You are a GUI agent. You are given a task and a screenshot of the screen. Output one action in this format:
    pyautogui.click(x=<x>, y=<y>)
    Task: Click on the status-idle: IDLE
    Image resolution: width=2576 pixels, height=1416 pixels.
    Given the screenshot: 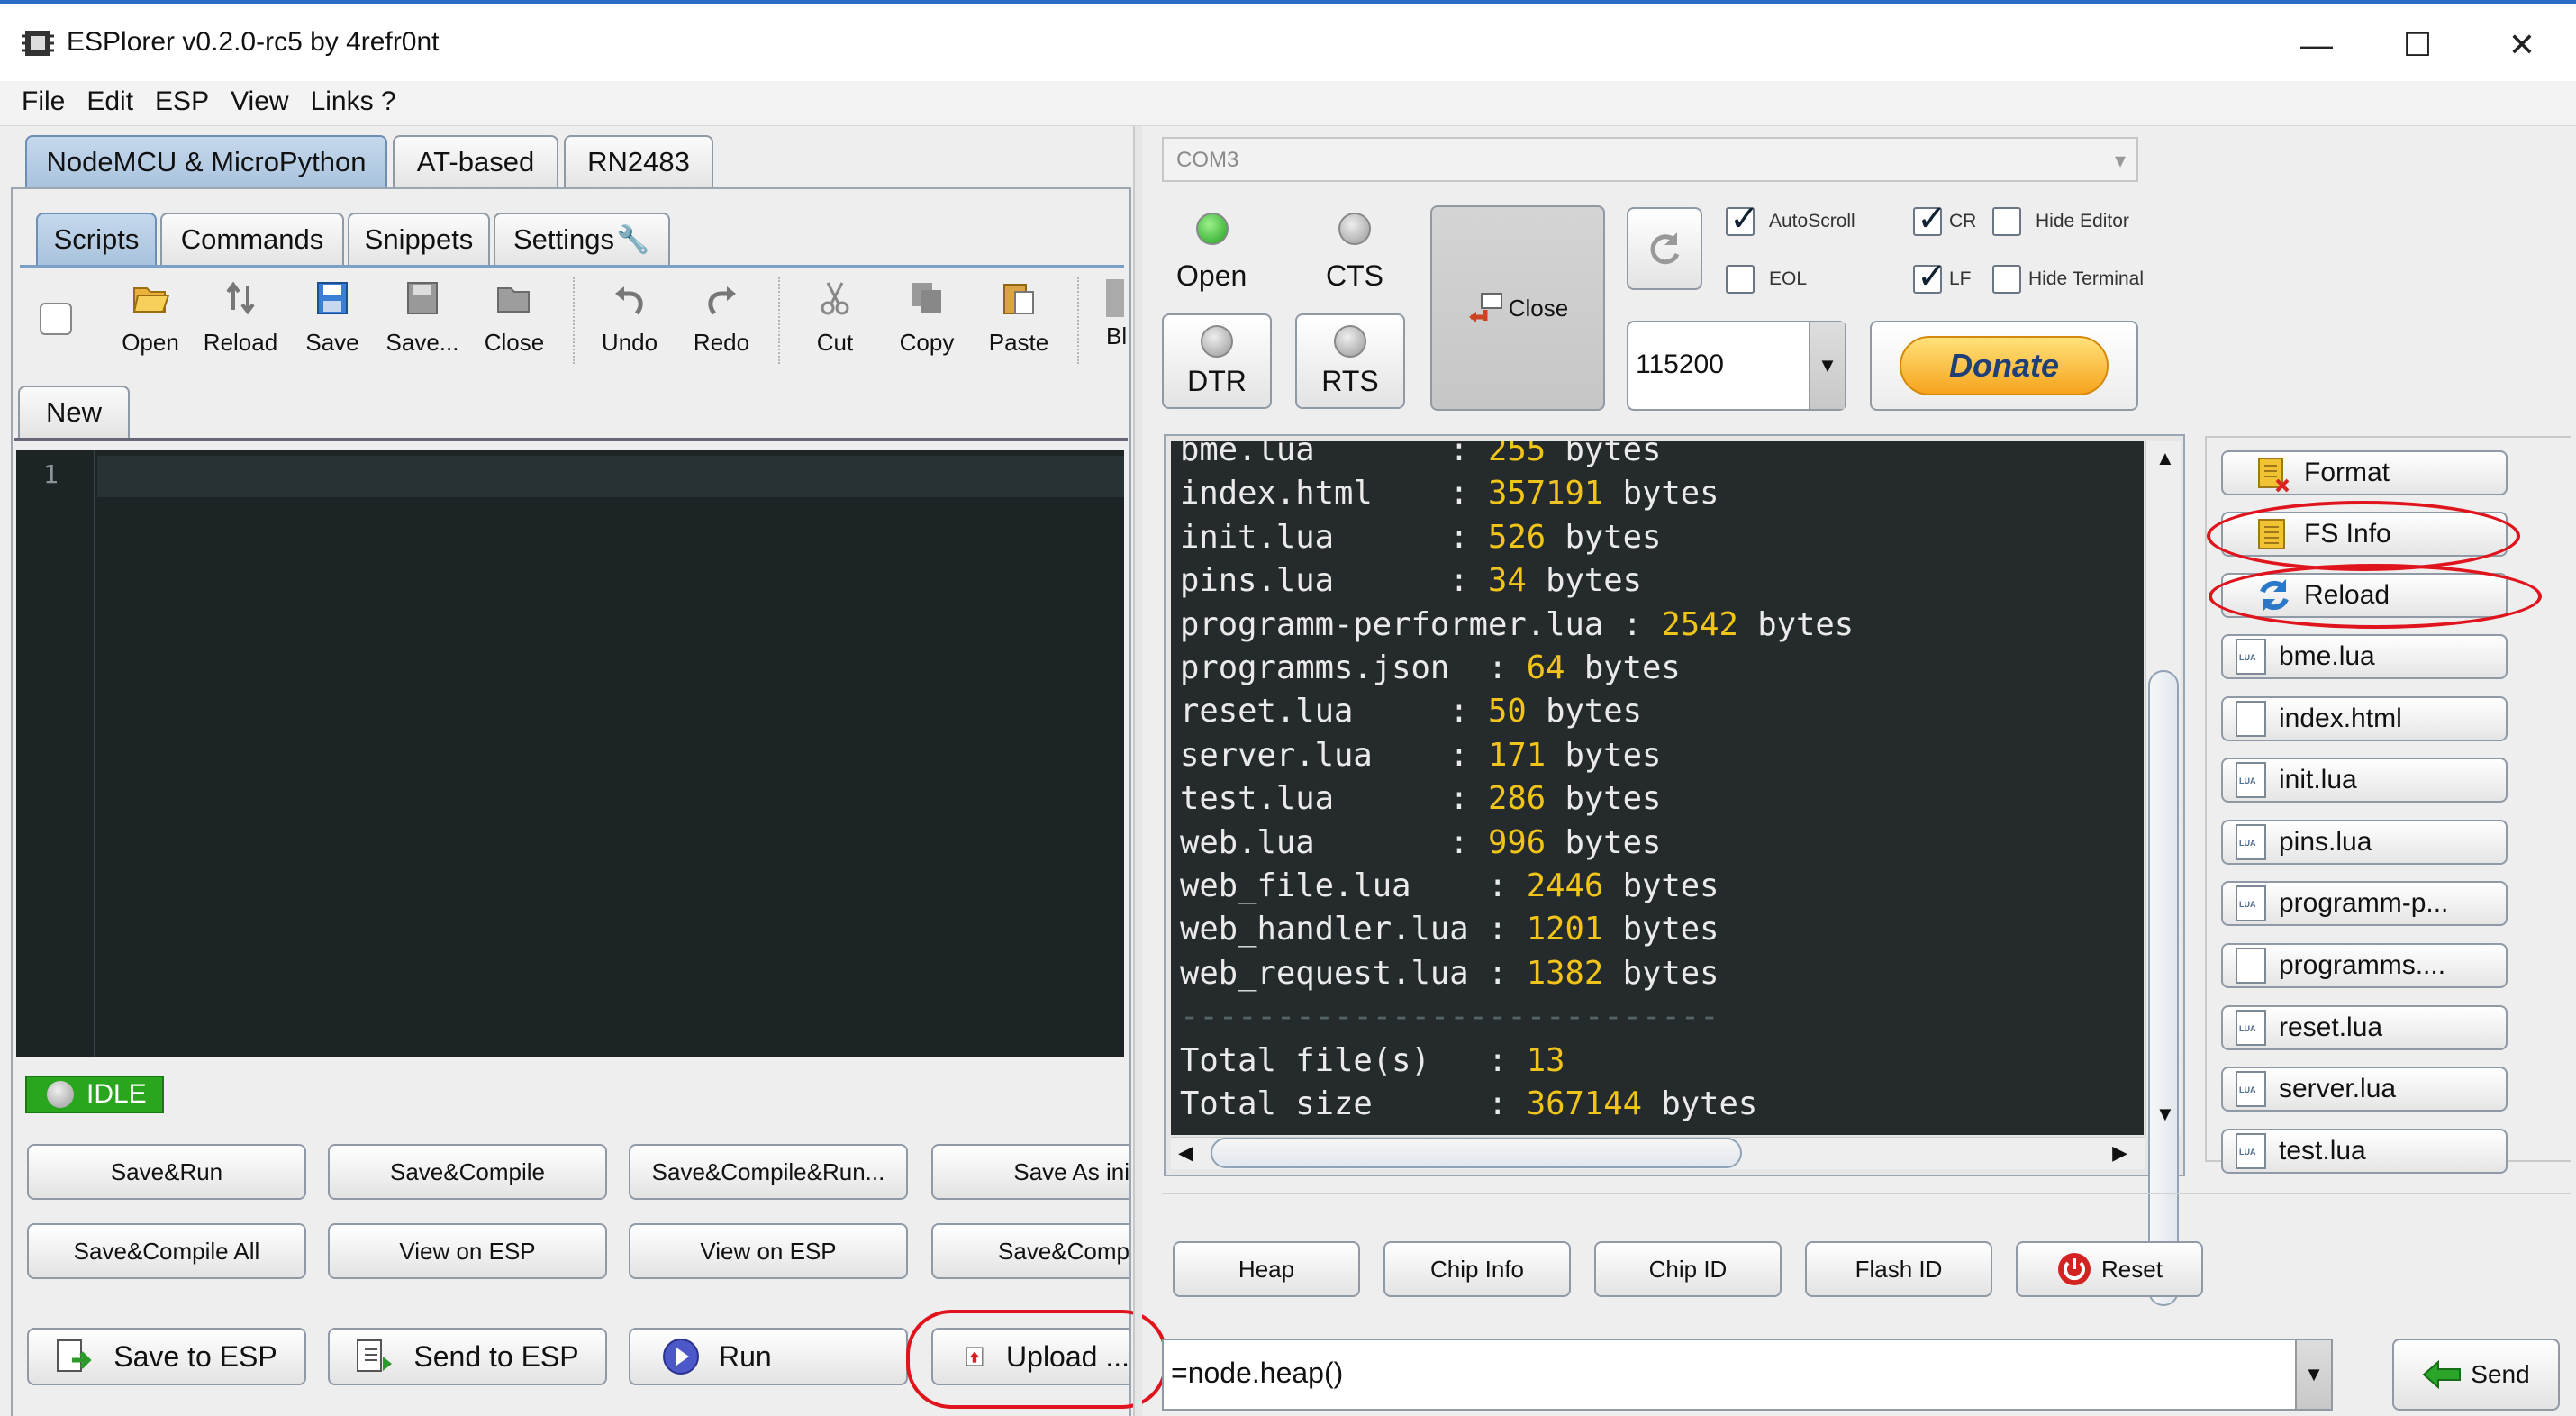 What is the action you would take?
    pyautogui.click(x=94, y=1094)
    